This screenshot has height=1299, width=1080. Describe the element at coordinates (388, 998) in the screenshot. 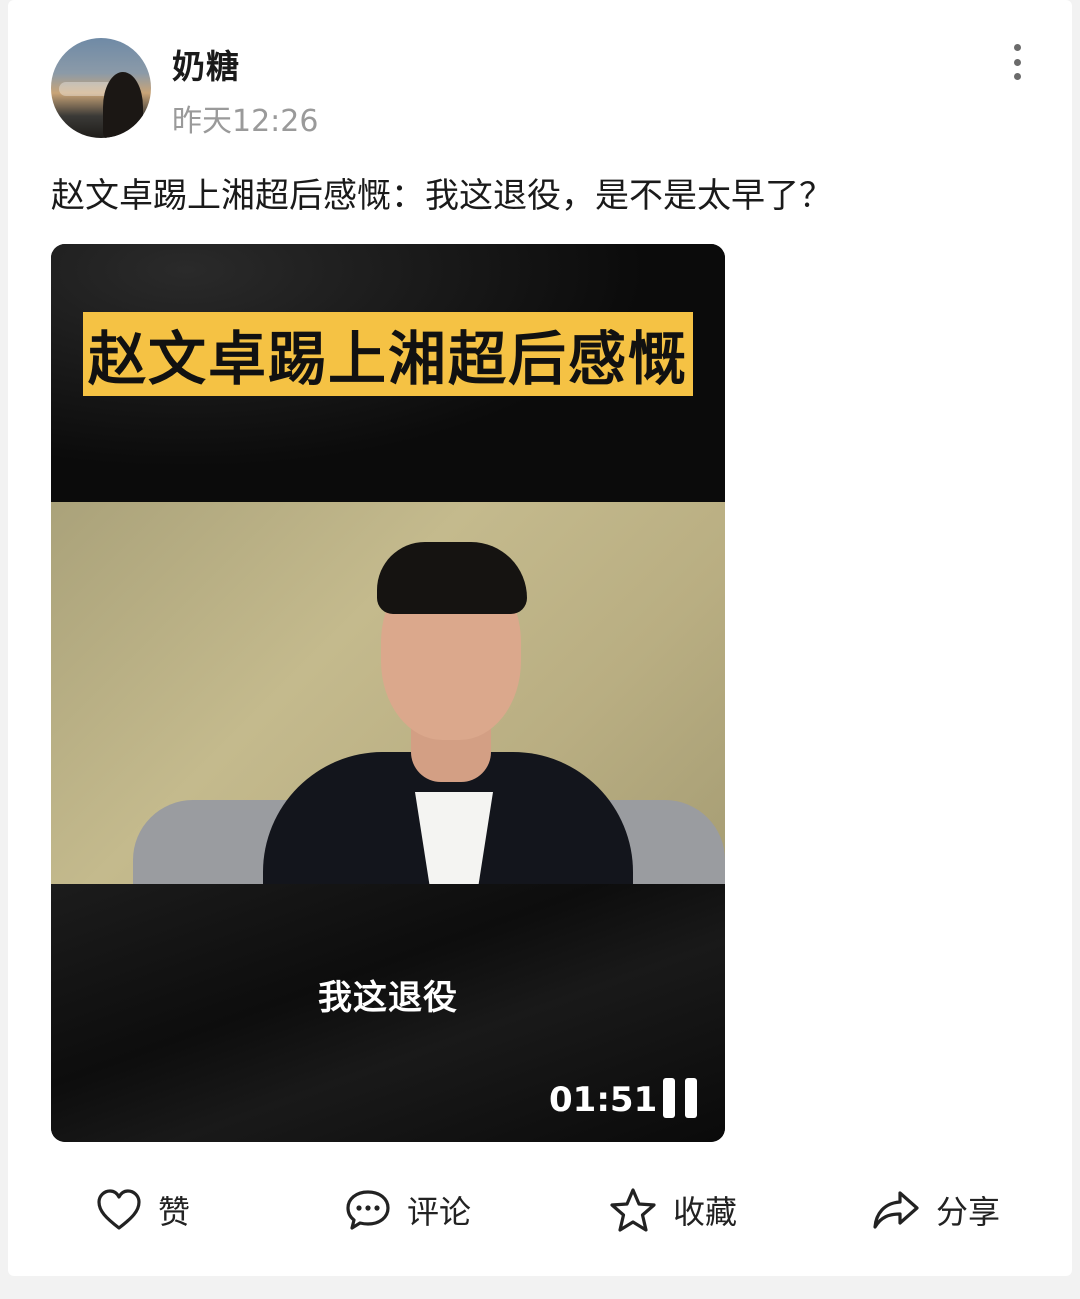

I see `video-subtitle: 我这退役` at that location.